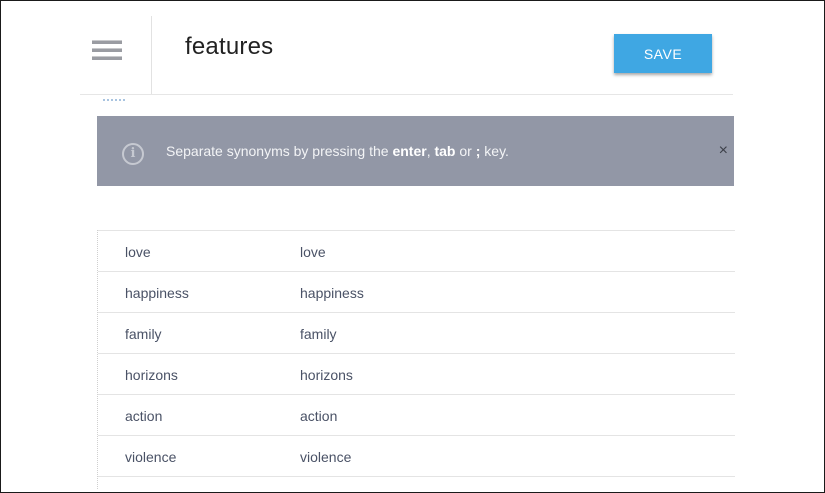 This screenshot has height=493, width=825. I want to click on entry-value: horizons, so click(151, 375).